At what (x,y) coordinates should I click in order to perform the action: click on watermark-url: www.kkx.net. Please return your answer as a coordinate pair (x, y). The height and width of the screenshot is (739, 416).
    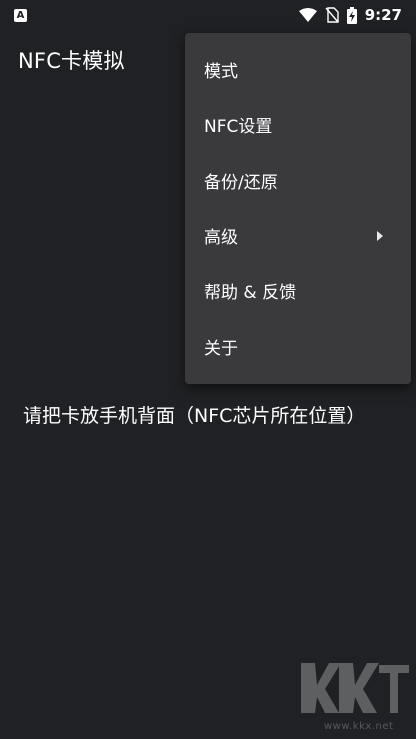
    Looking at the image, I should click on (359, 726).